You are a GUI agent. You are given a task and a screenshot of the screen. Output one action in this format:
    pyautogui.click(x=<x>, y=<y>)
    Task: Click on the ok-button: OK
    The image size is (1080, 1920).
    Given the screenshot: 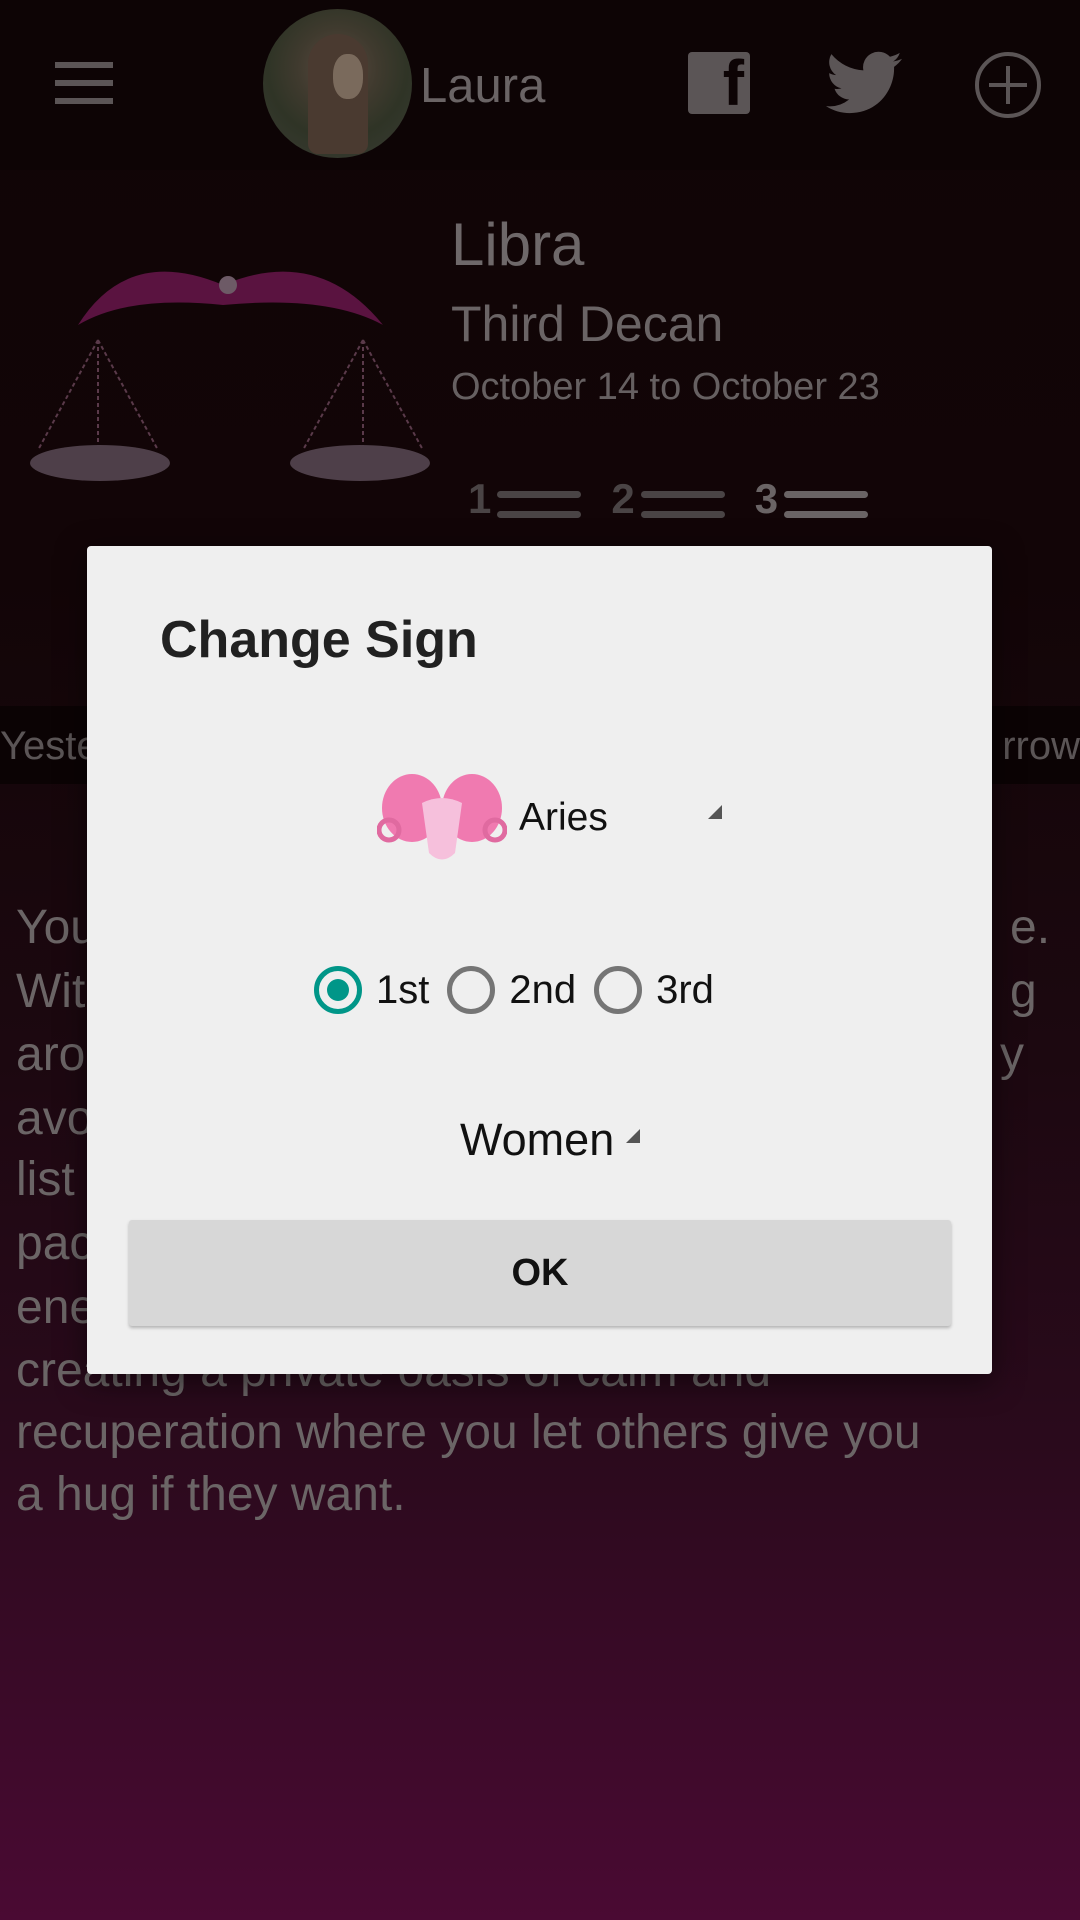 What is the action you would take?
    pyautogui.click(x=540, y=1273)
    